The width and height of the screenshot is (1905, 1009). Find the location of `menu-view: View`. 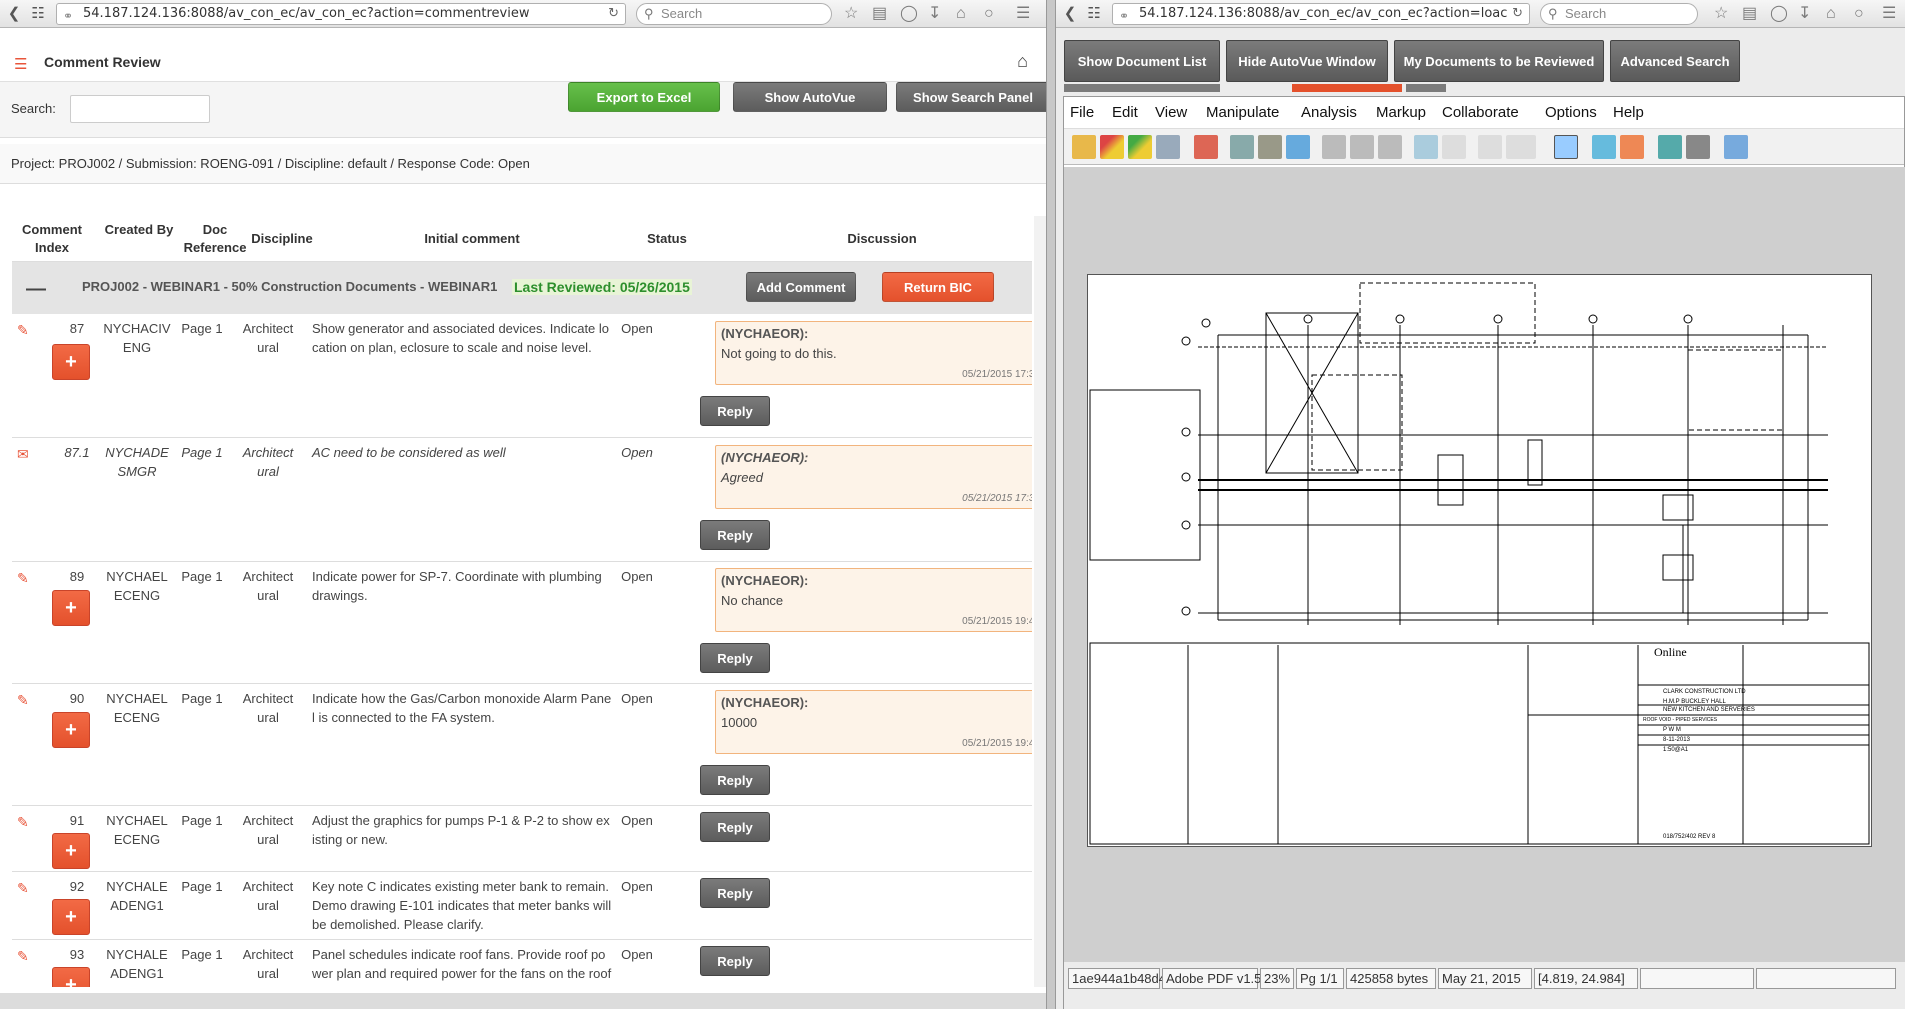

menu-view: View is located at coordinates (1171, 112).